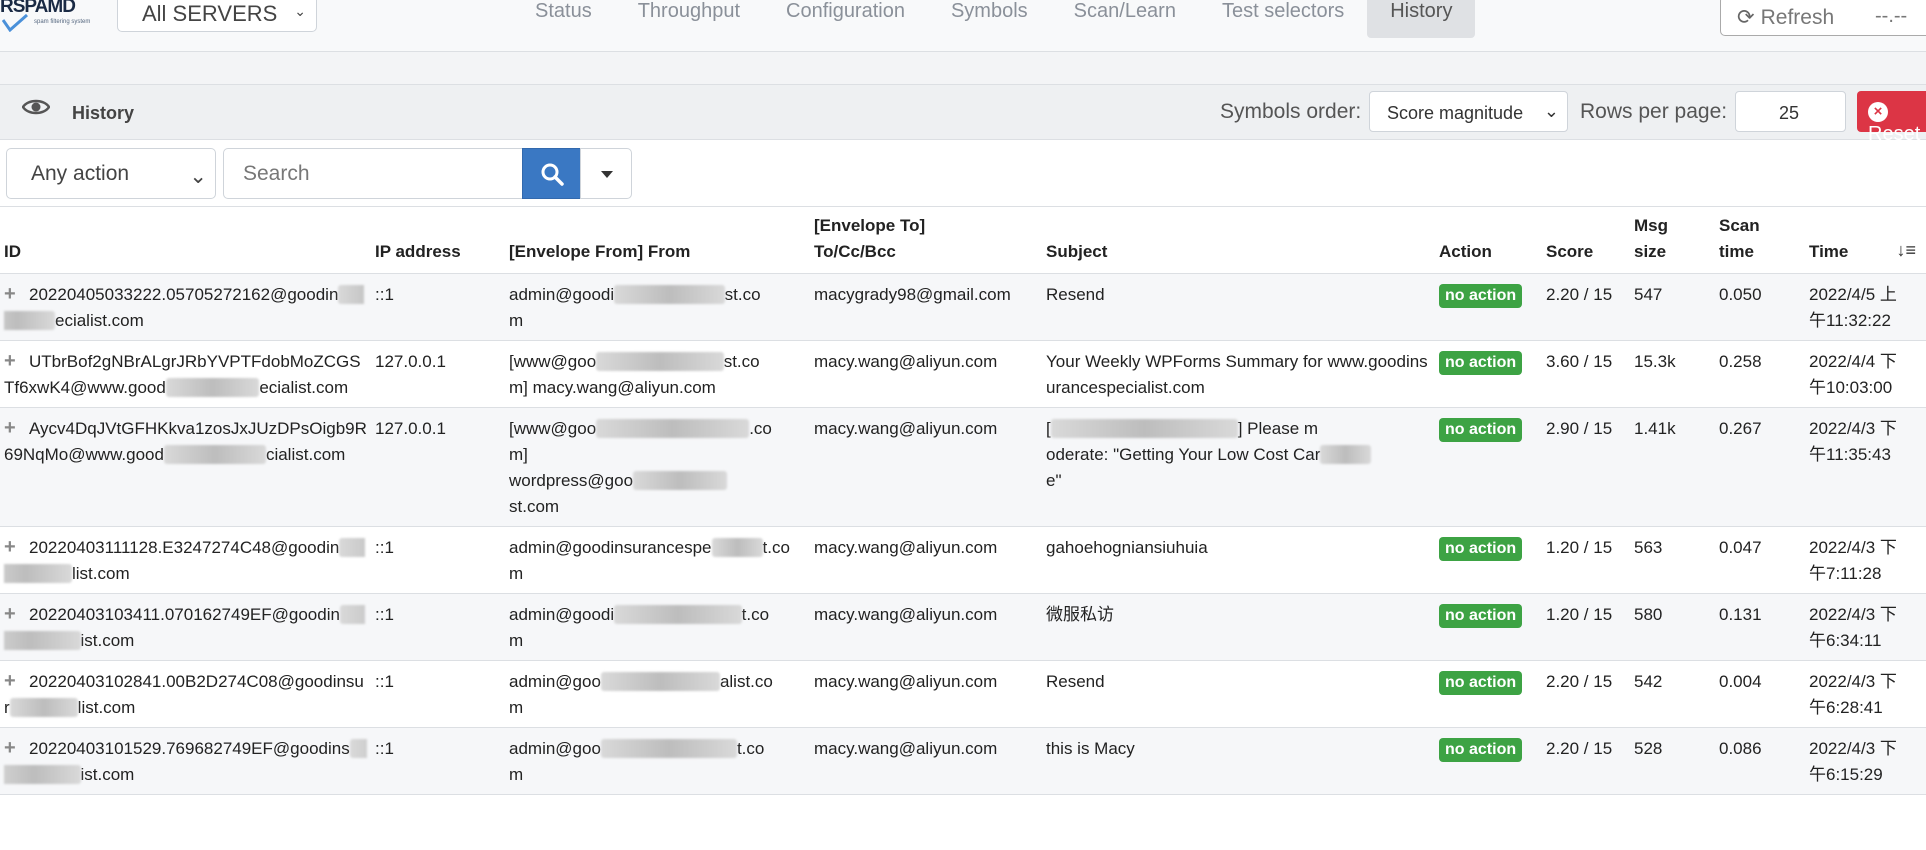  I want to click on from-text: m, so click(516, 707).